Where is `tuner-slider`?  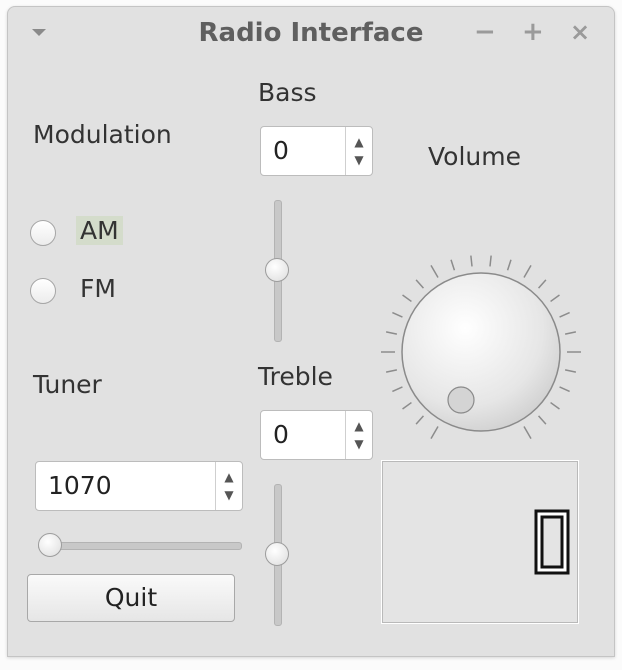 tuner-slider is located at coordinates (140, 546).